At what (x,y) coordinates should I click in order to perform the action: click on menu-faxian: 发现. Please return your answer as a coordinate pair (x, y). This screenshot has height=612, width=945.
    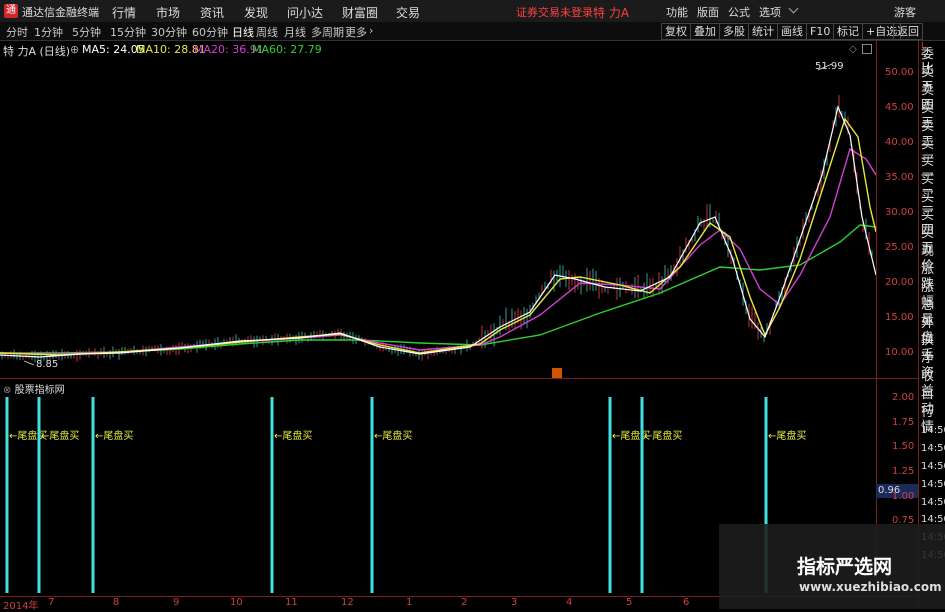
    Looking at the image, I should click on (256, 12).